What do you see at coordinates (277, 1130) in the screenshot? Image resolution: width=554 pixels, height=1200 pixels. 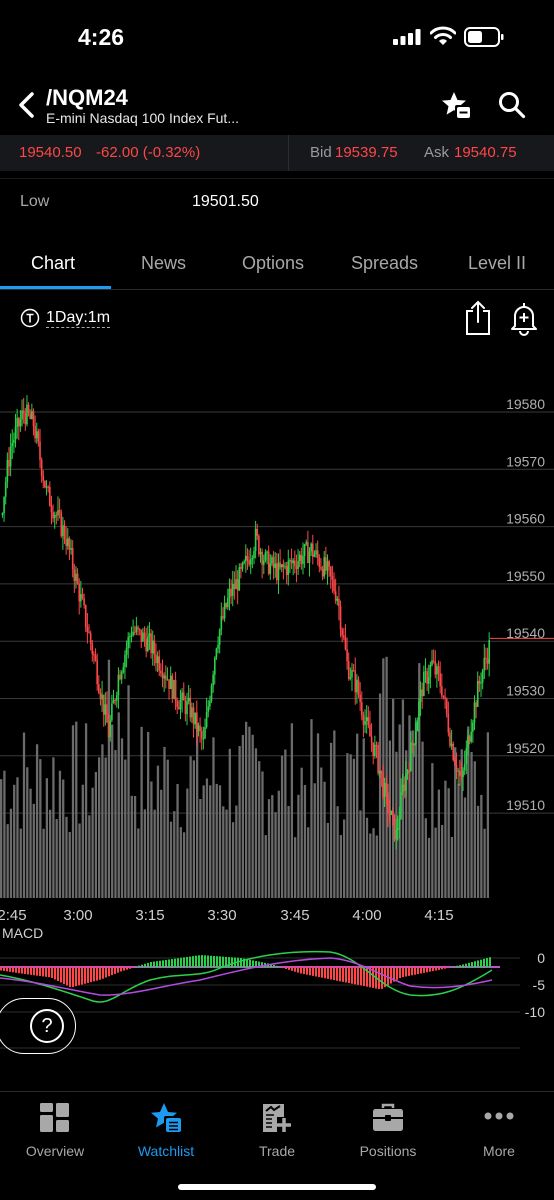 I see `nav-trade: Trade` at bounding box center [277, 1130].